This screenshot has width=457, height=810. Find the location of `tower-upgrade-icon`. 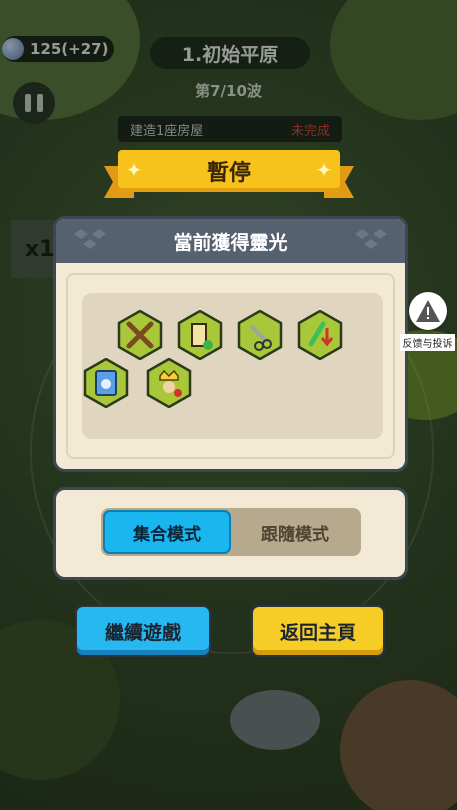

tower-upgrade-icon is located at coordinates (200, 335).